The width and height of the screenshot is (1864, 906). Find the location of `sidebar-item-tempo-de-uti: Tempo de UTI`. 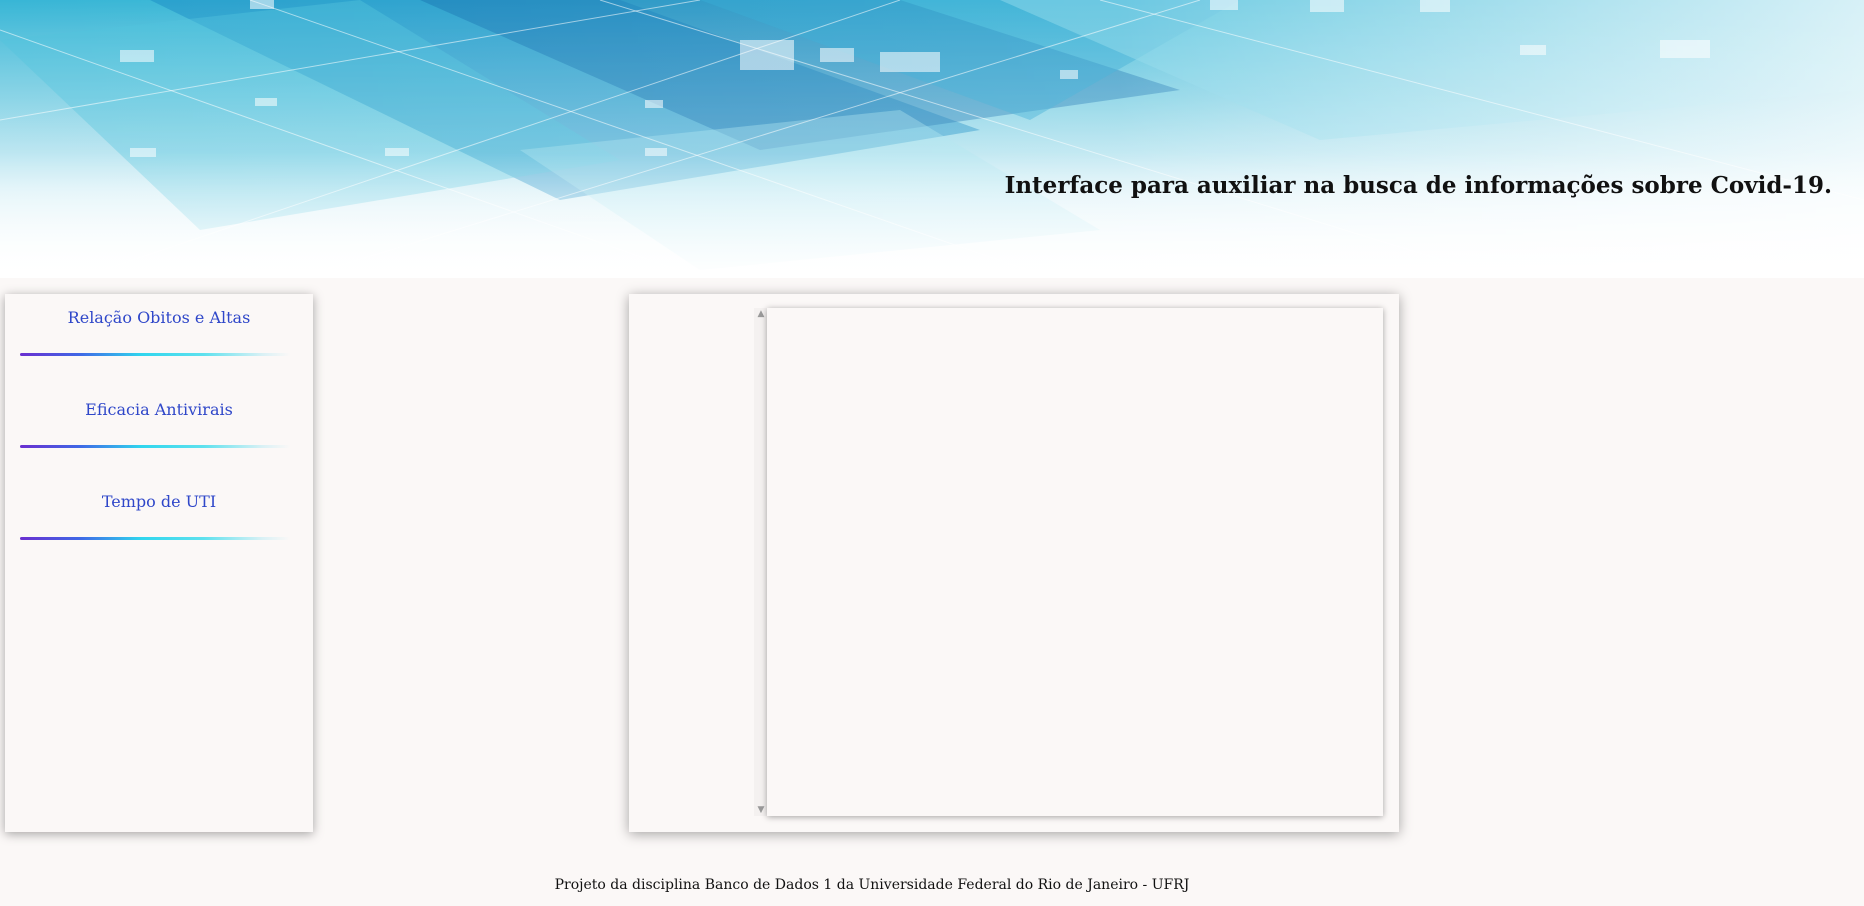

sidebar-item-tempo-de-uti: Tempo de UTI is located at coordinates (159, 524).